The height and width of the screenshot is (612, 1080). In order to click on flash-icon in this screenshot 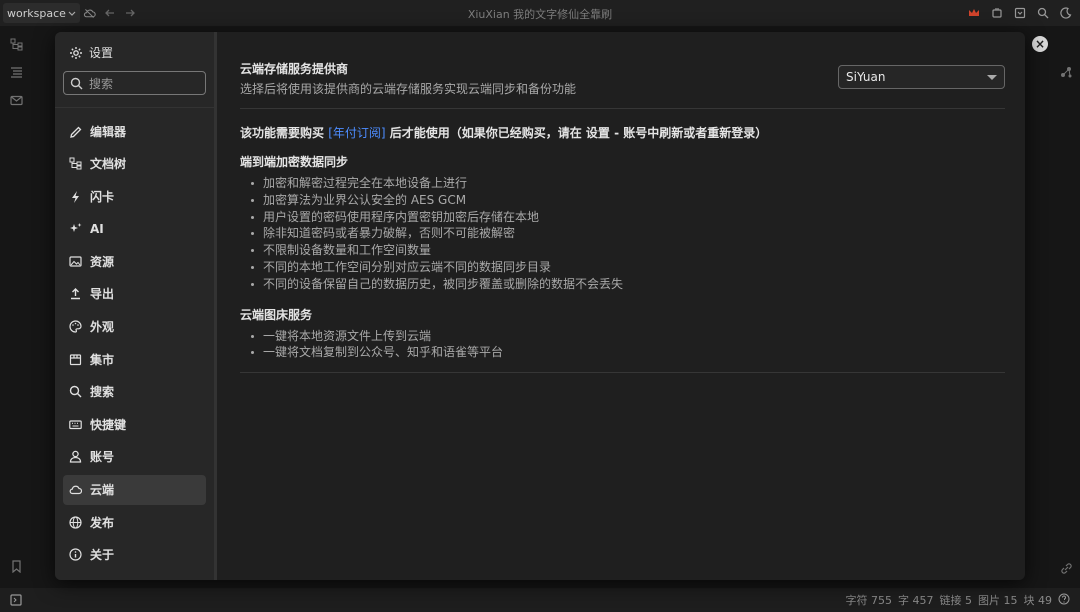, I will do `click(75, 196)`.